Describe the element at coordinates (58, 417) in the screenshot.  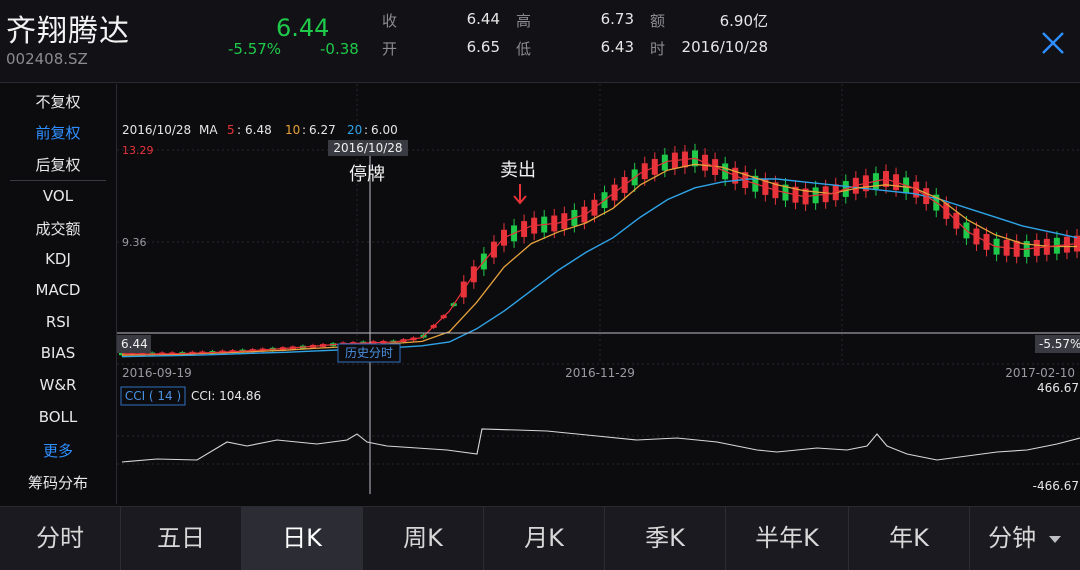
I see `sidebar-item-boll: BOLL` at that location.